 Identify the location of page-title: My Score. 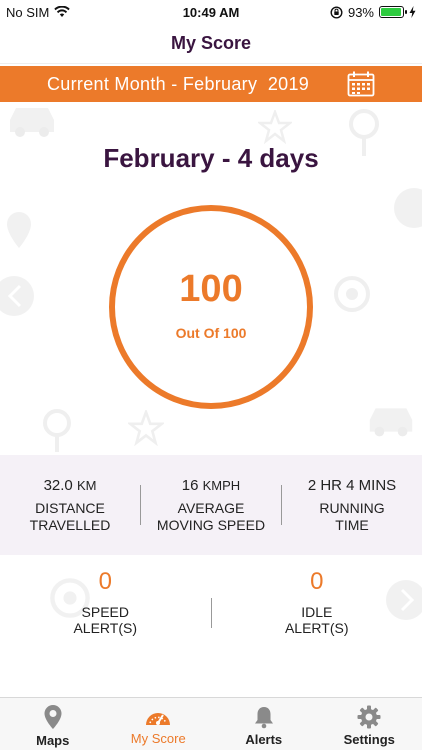
(211, 43).